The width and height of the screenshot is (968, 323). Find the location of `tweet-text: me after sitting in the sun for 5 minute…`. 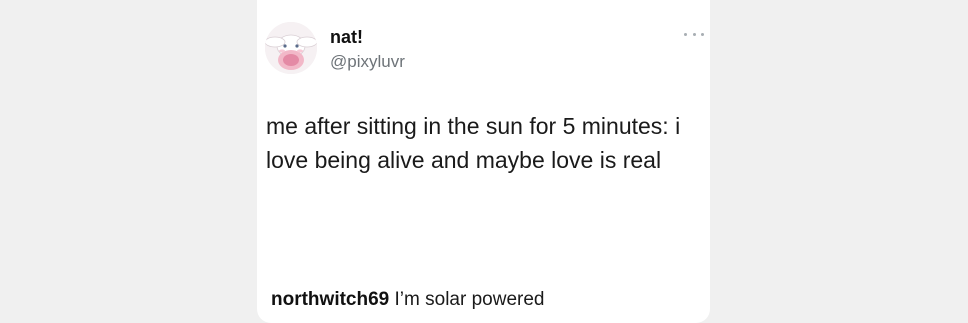

tweet-text: me after sitting in the sun for 5 minute… is located at coordinates (473, 143).